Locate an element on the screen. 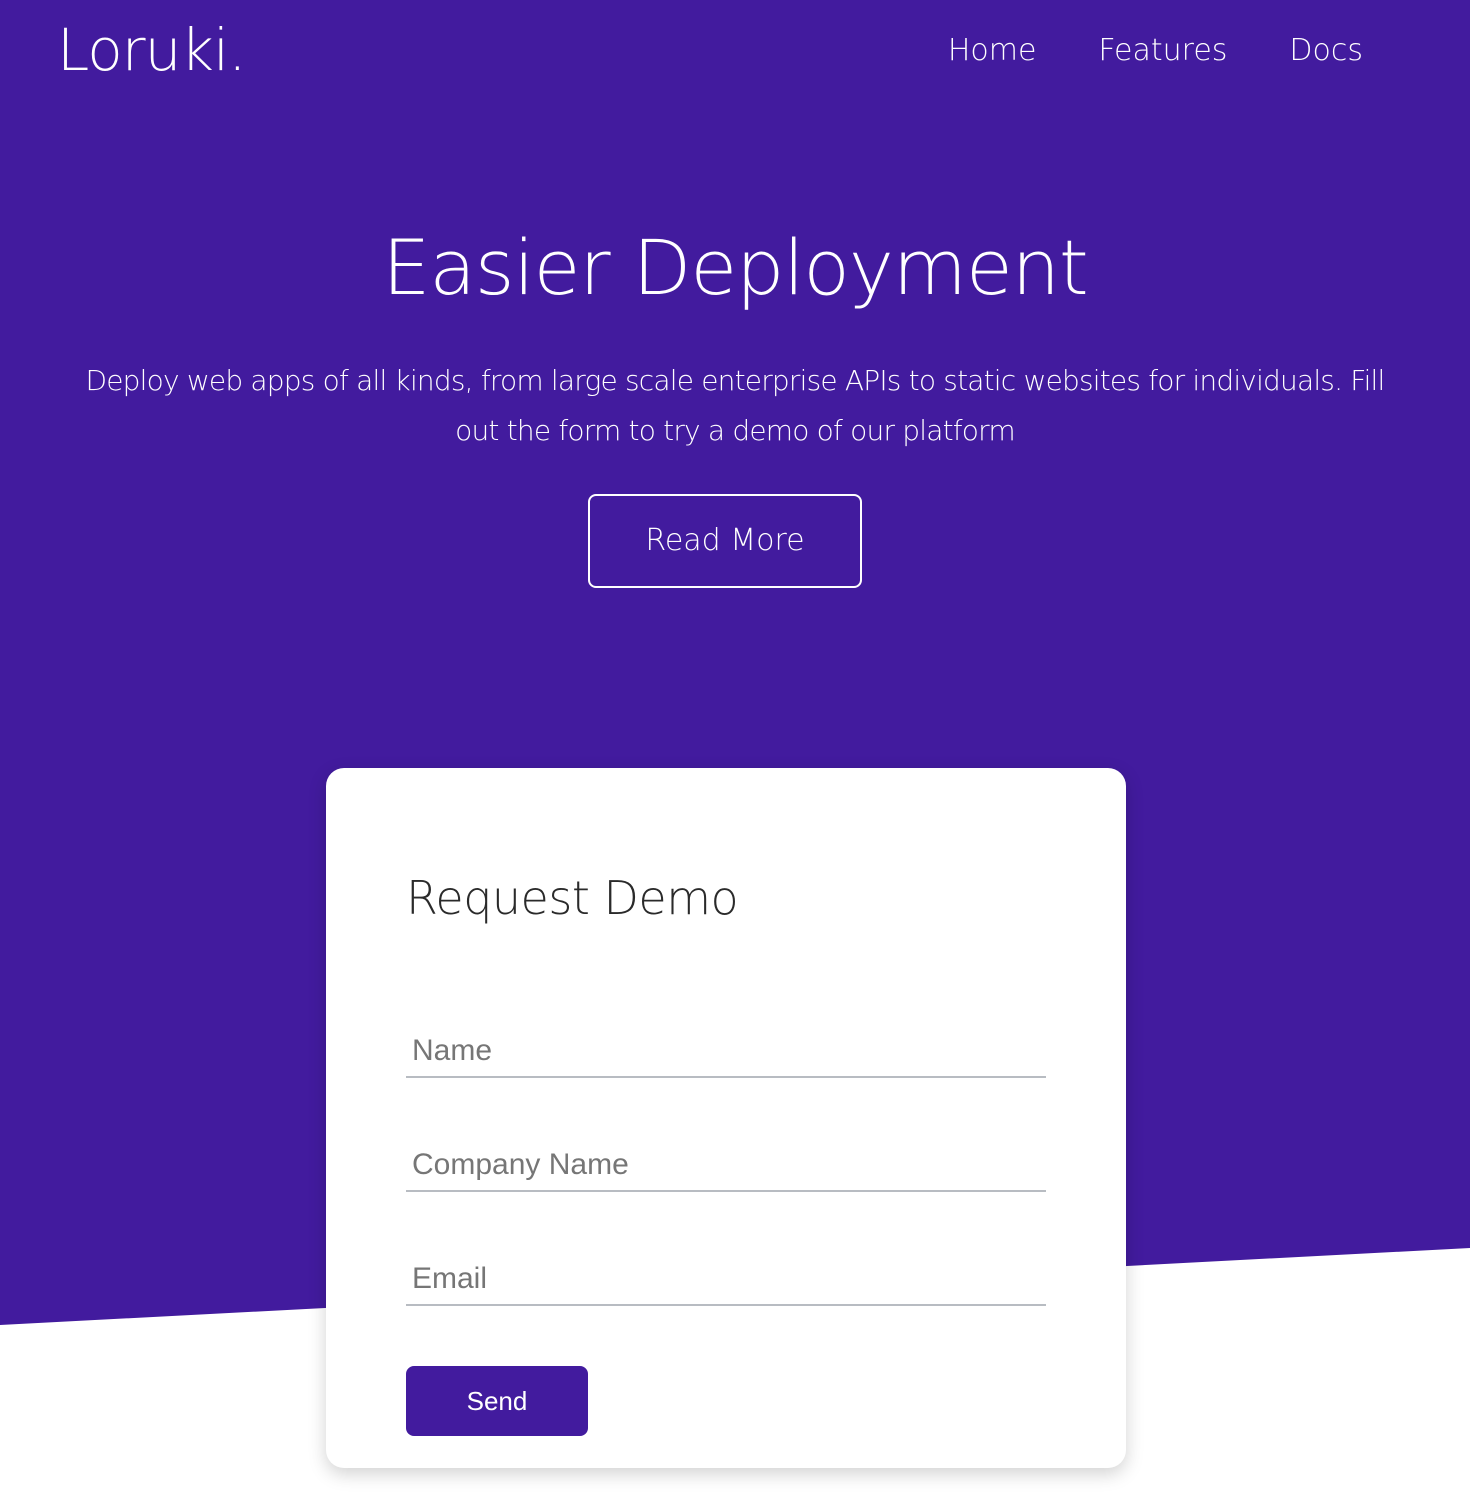 Image resolution: width=1470 pixels, height=1498 pixels. send-button: Send is located at coordinates (497, 1401).